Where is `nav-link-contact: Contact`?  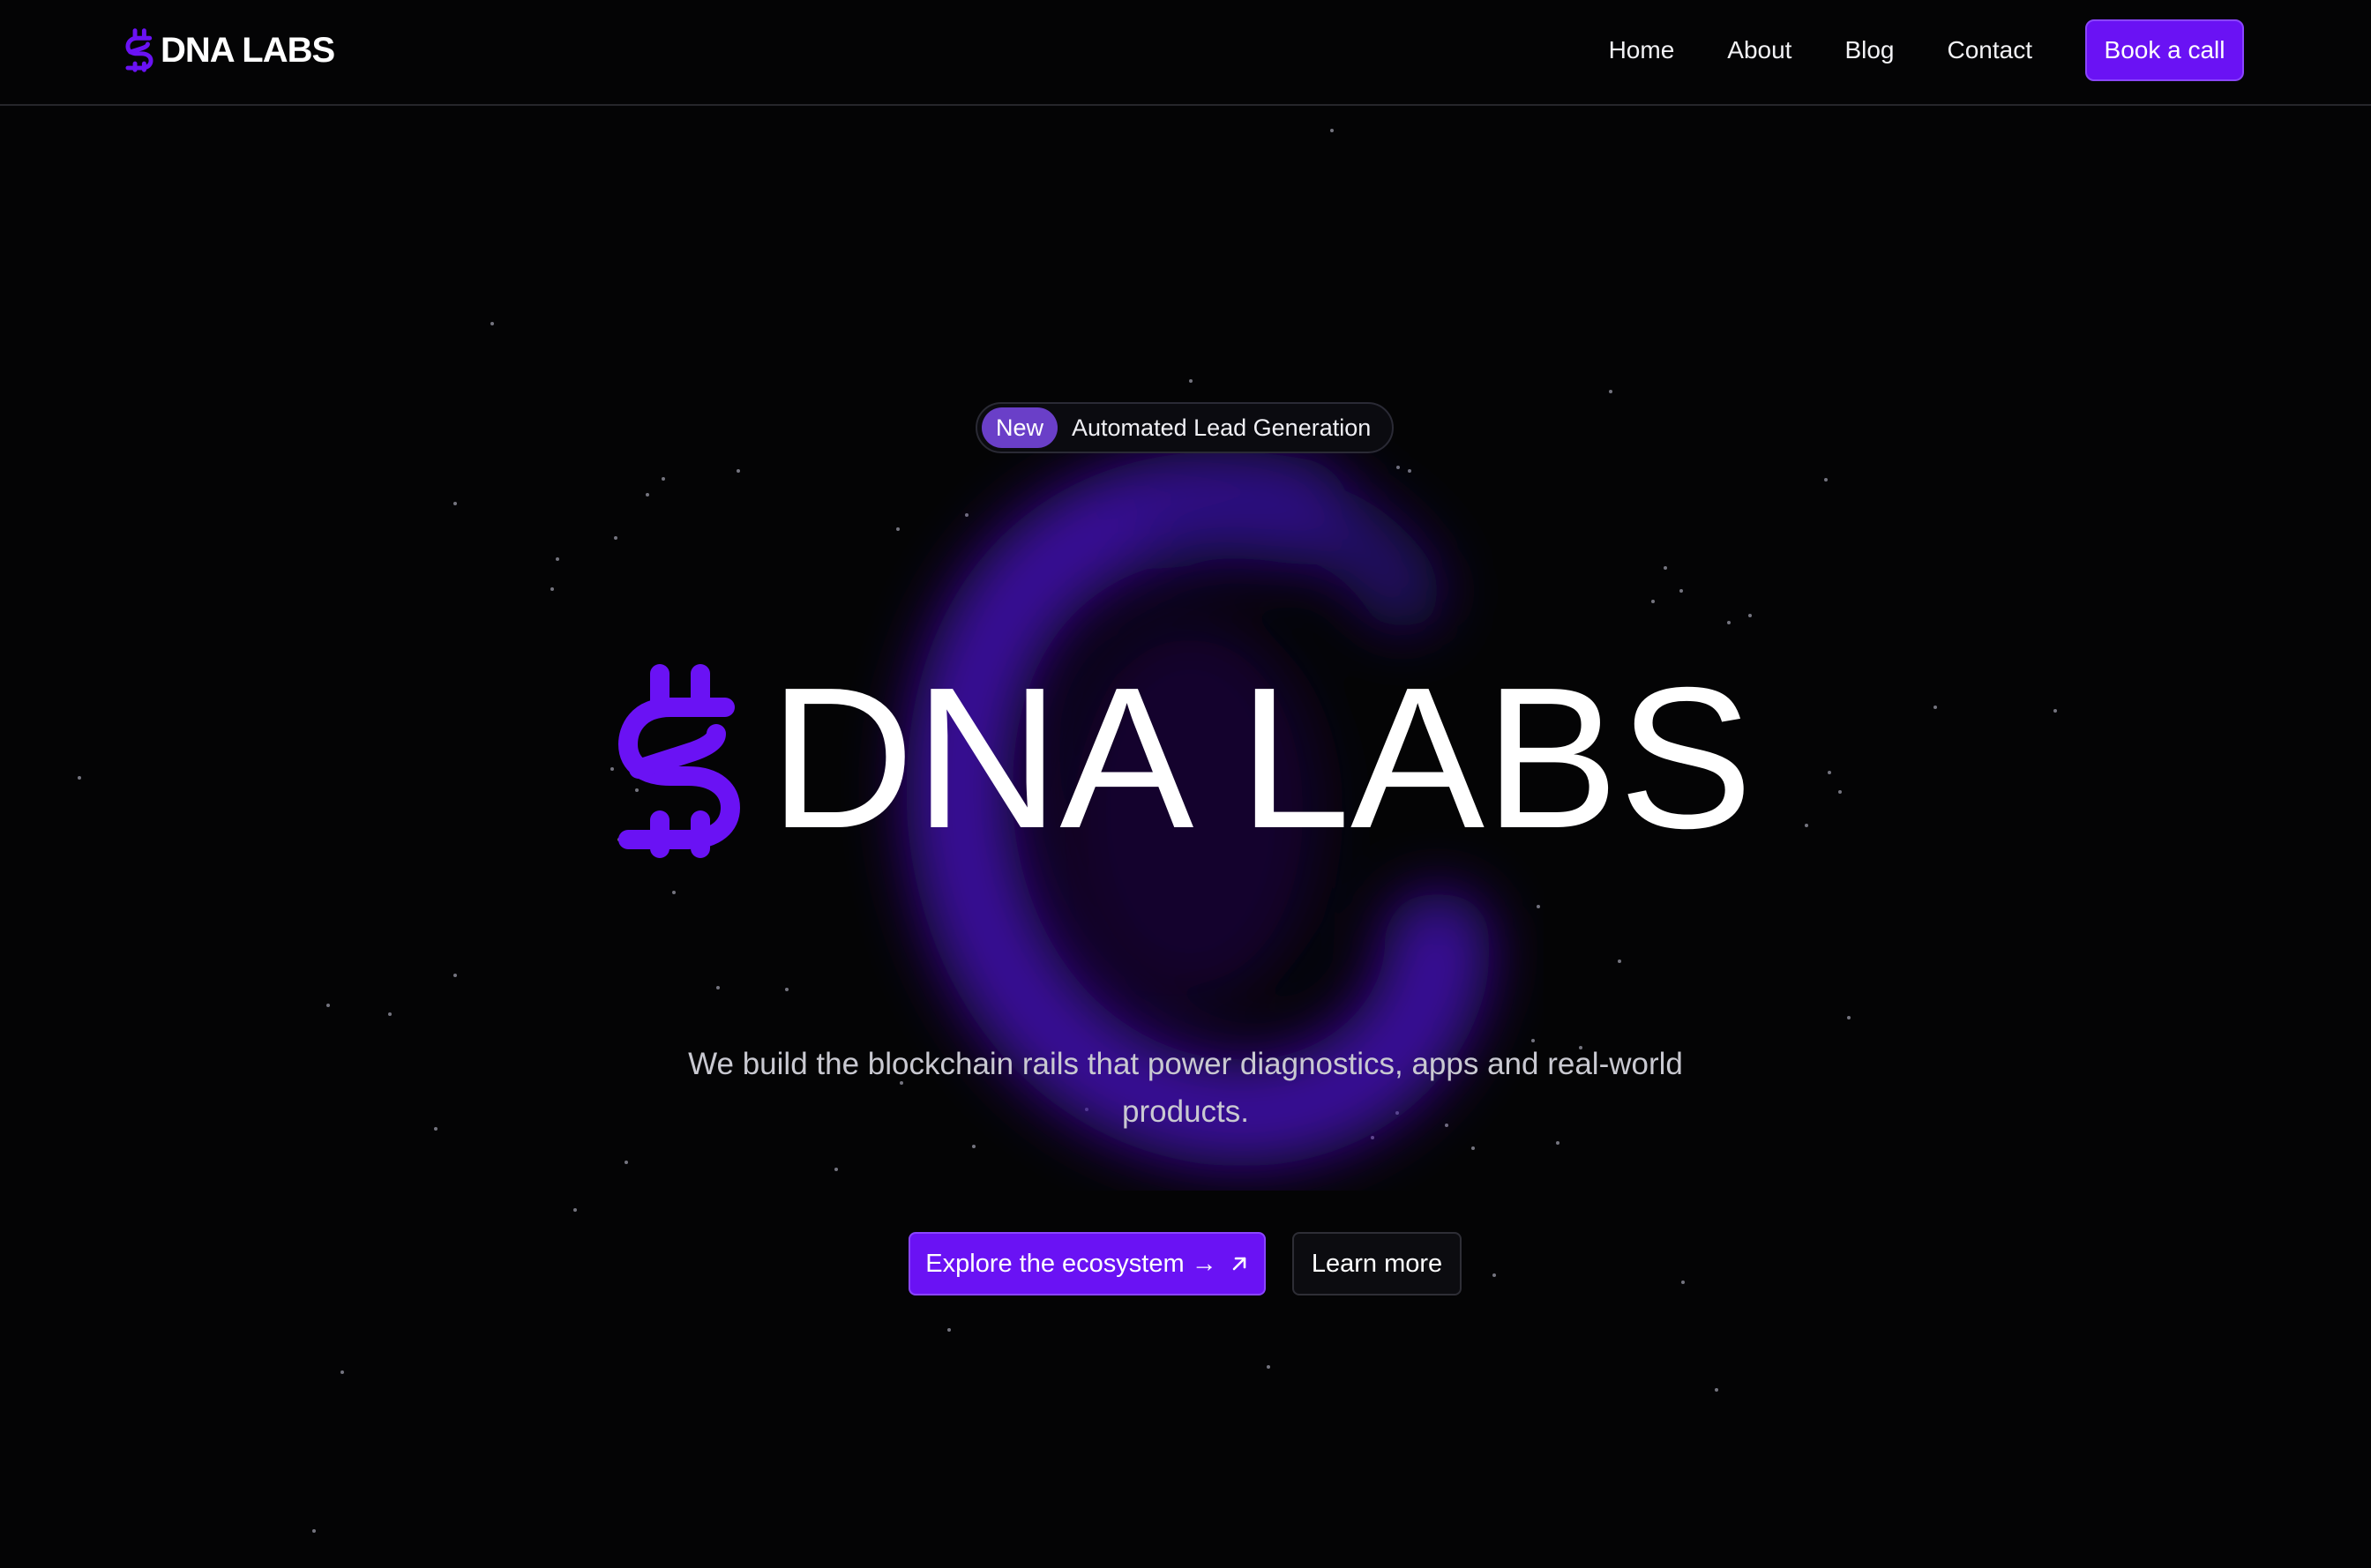 nav-link-contact: Contact is located at coordinates (1990, 50).